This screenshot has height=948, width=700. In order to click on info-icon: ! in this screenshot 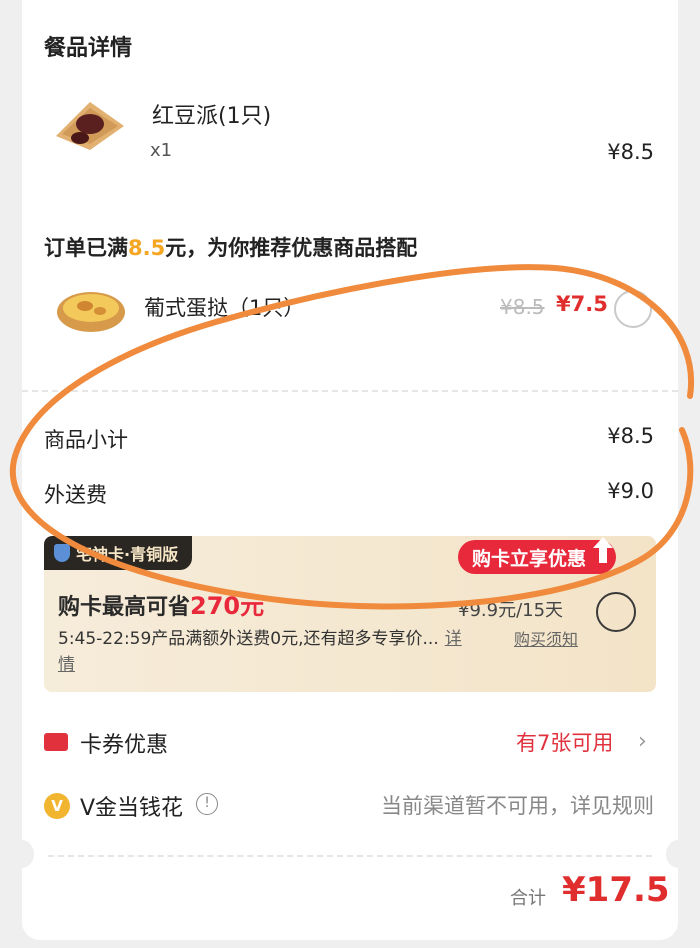, I will do `click(207, 804)`.